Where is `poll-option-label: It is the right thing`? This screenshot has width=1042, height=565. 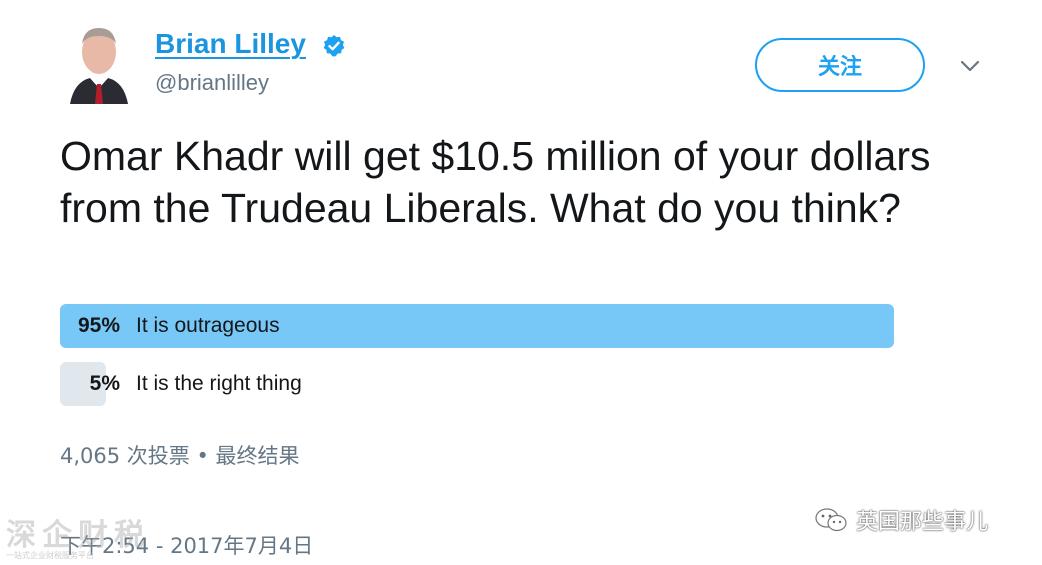
poll-option-label: It is the right thing is located at coordinates (219, 383).